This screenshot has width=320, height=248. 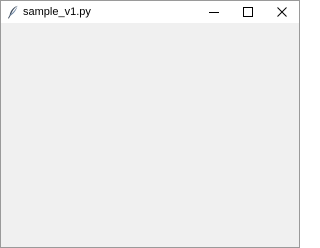 I want to click on maximize-button, so click(x=248, y=12).